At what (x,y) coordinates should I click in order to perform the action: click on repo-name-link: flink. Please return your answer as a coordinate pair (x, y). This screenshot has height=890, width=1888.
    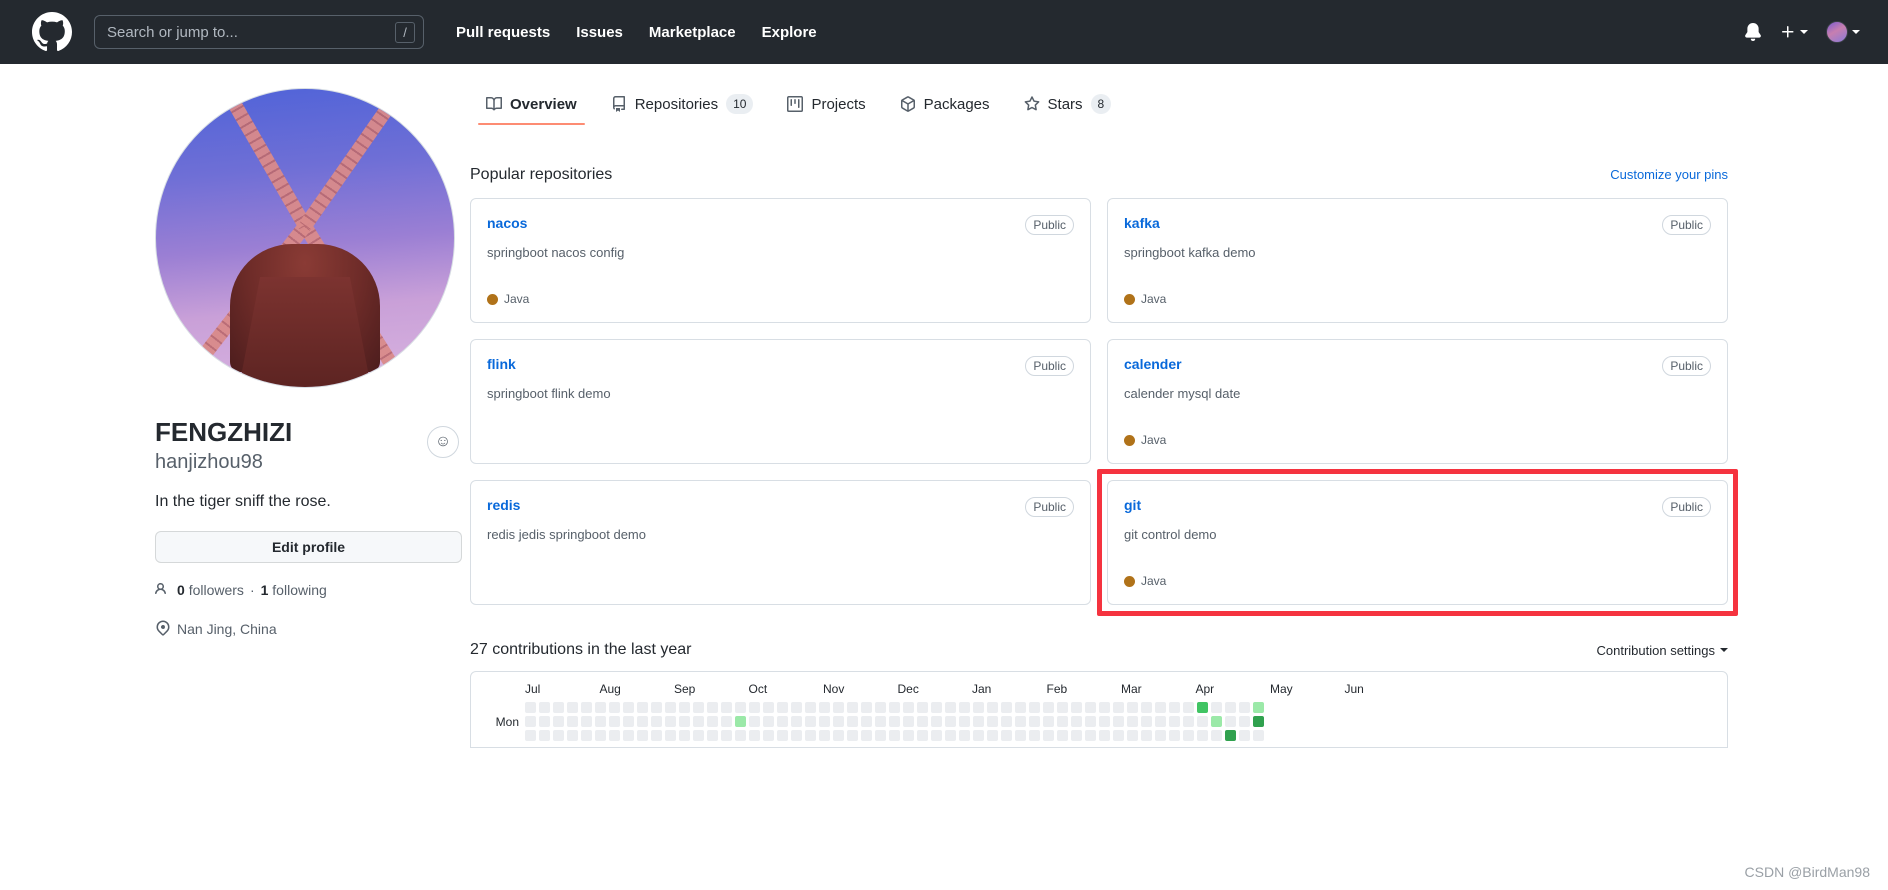
    Looking at the image, I should click on (501, 364).